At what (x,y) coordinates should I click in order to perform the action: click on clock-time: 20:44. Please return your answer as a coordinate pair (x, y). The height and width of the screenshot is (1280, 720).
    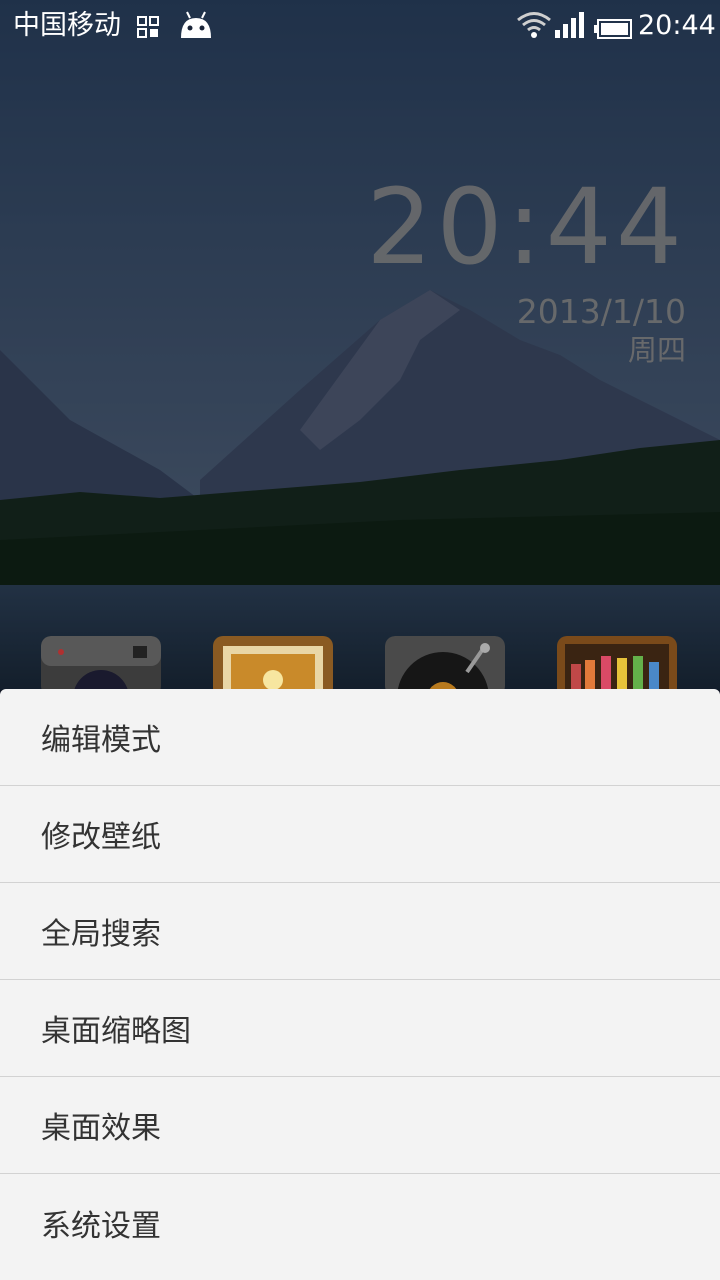
    Looking at the image, I should click on (526, 227).